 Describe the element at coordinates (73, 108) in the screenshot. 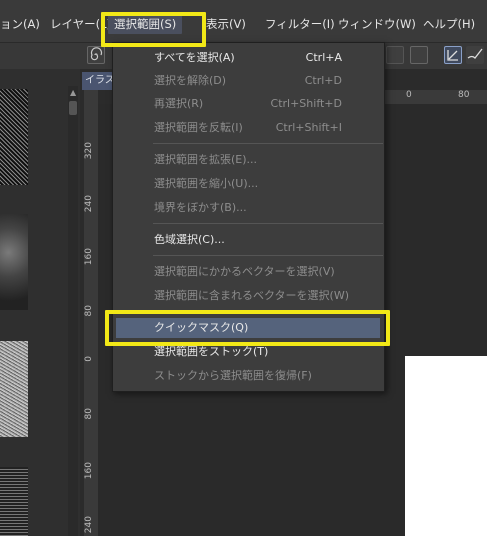

I see `panel-scrollbar-thumb` at that location.